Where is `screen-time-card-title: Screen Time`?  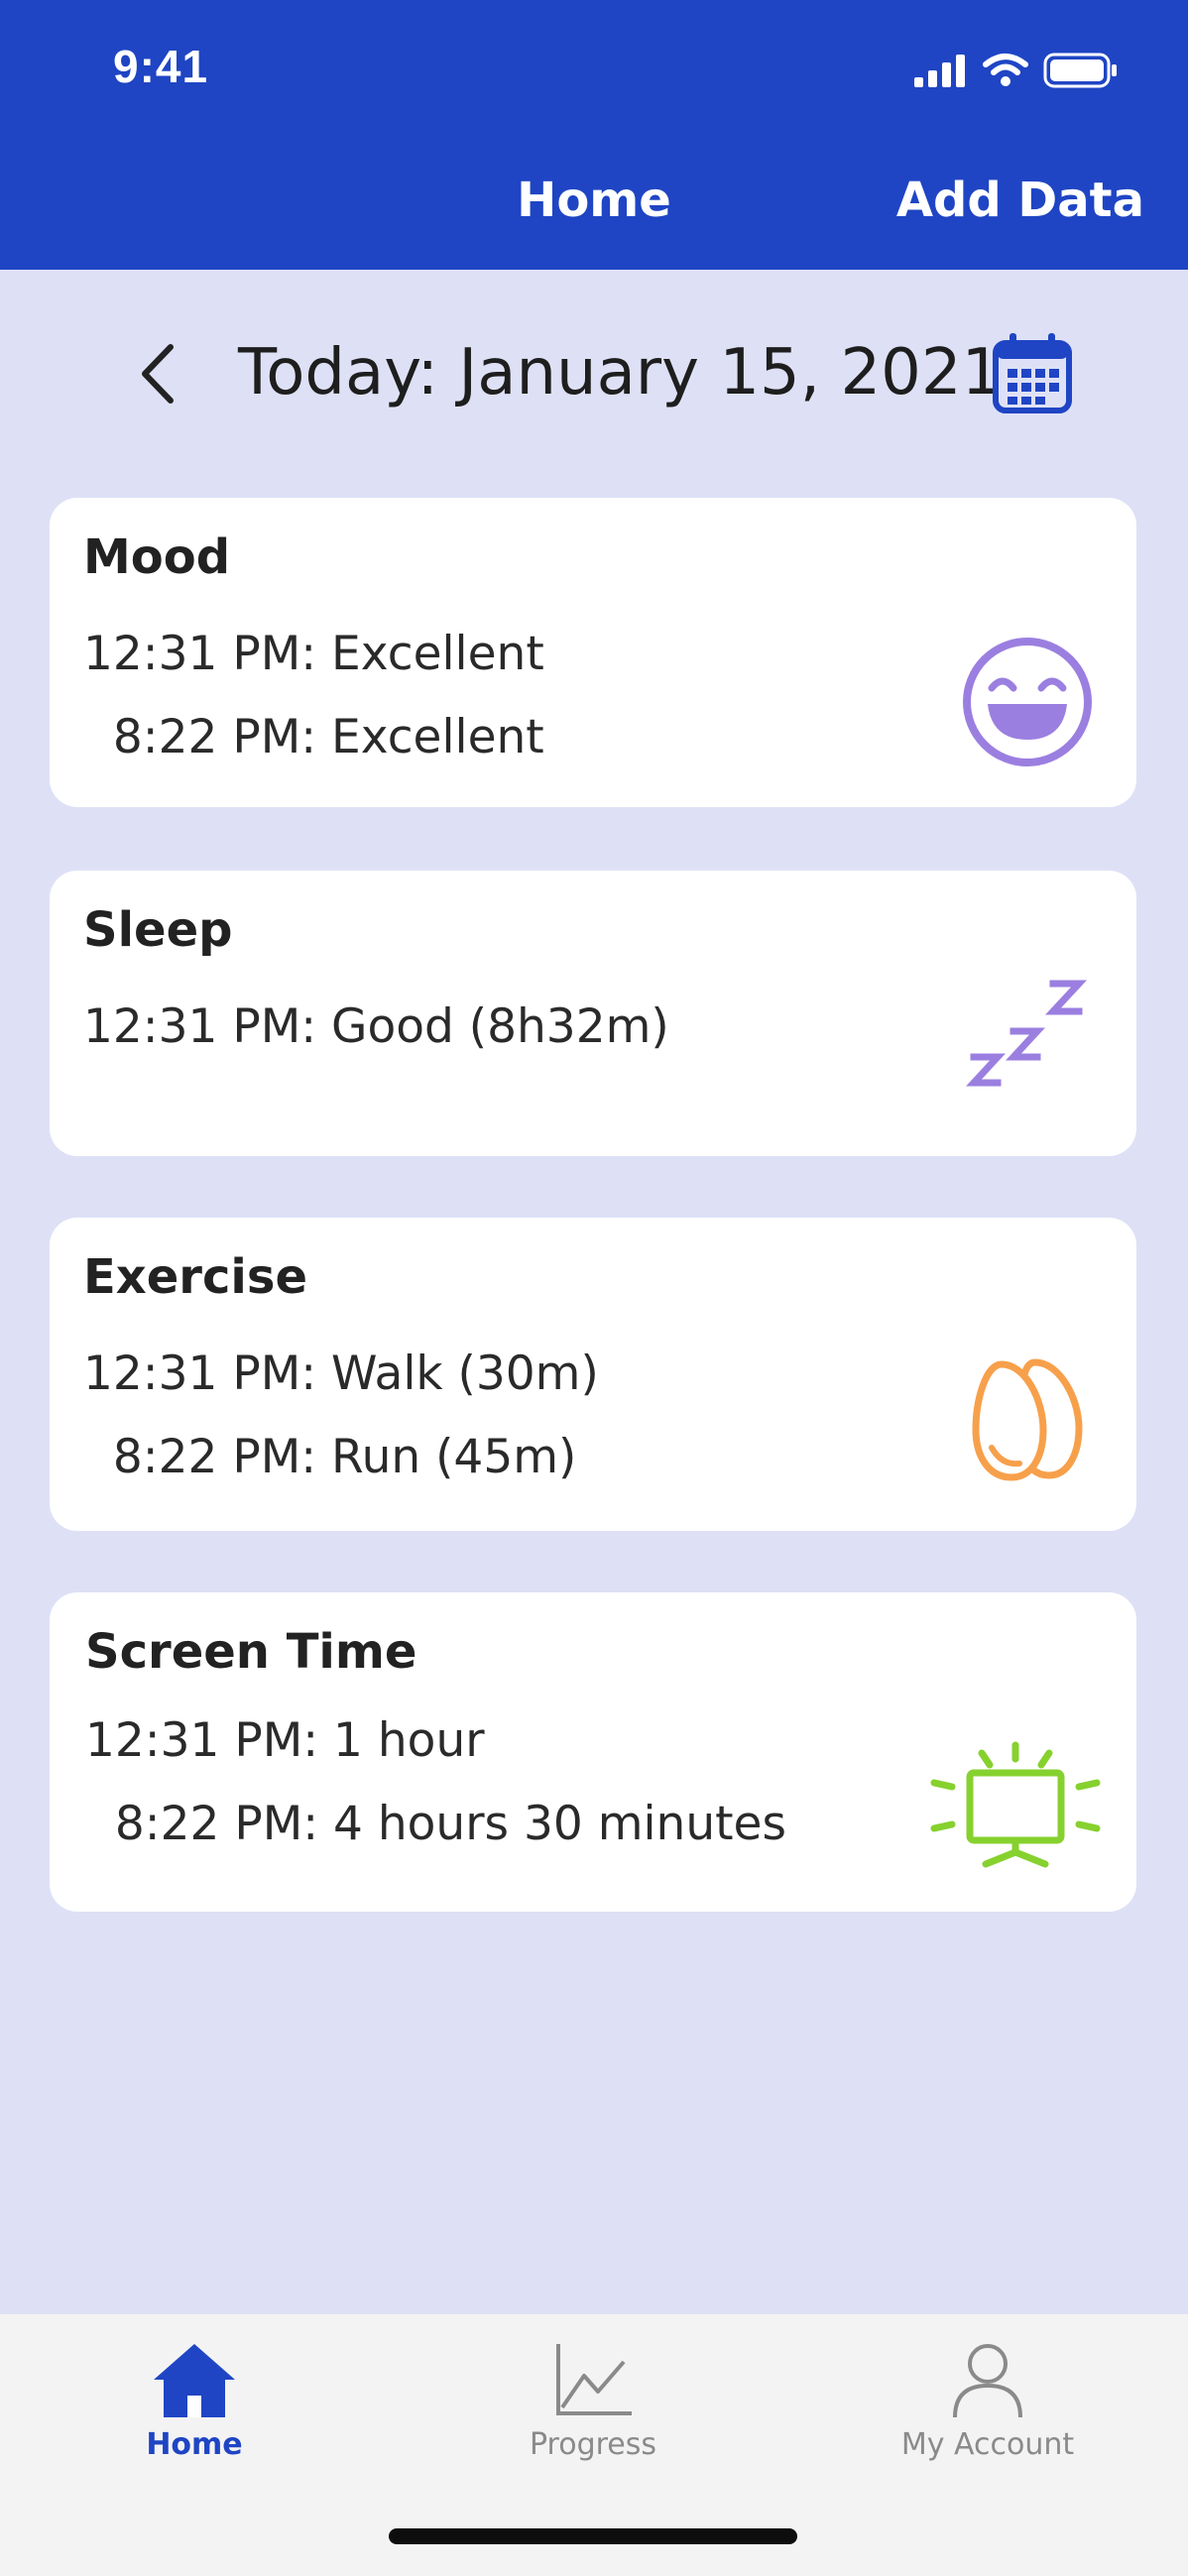
screen-time-card-title: Screen Time is located at coordinates (251, 1652).